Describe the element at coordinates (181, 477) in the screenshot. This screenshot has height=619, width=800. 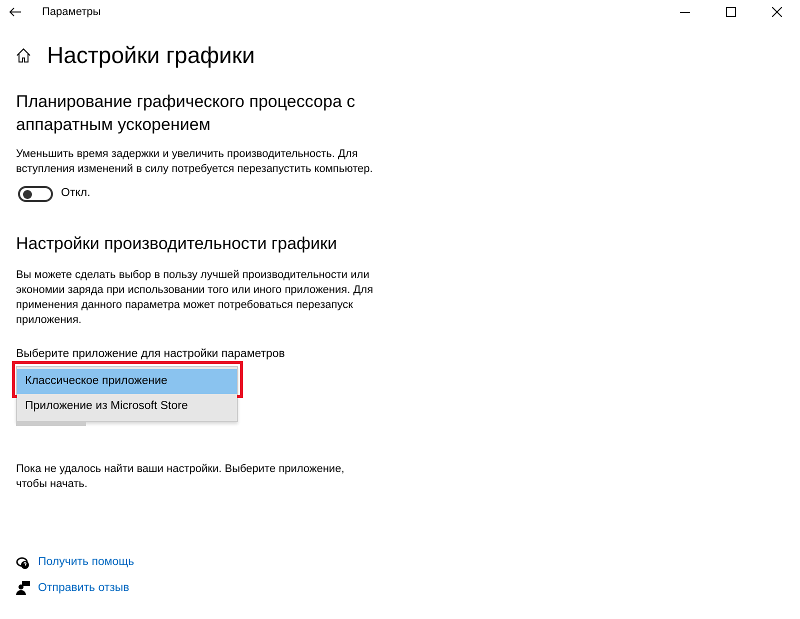
I see `status-message: Пока не удалось найти ваши настройки. Выберите приложение, чтобы начать.` at that location.